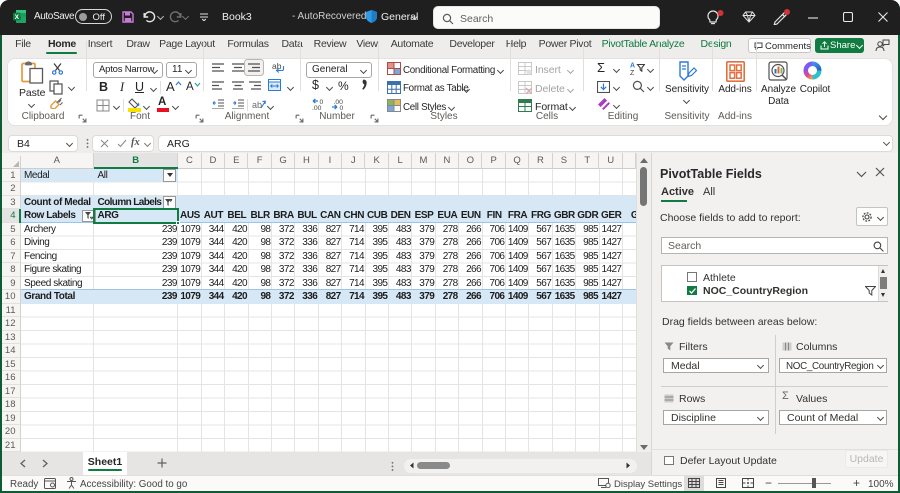  I want to click on svg-text: Z, so click(632, 72).